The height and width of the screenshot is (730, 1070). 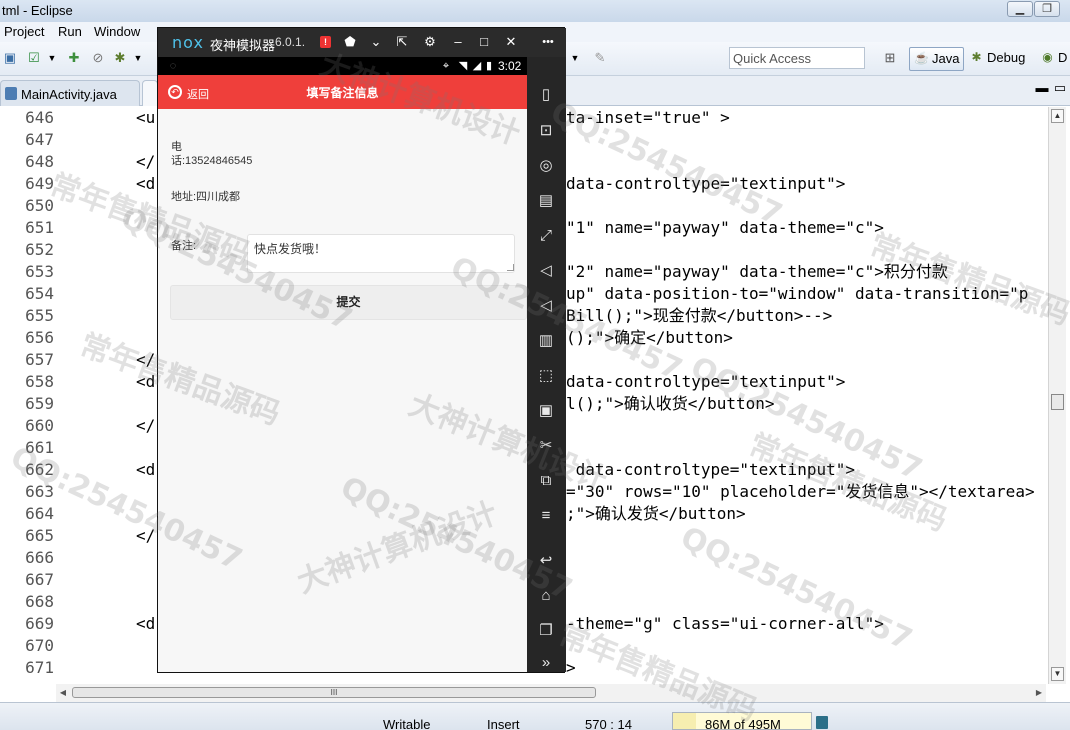 I want to click on eclipse-title-bar: tml - Eclipse ▁ ❐, so click(x=535, y=11).